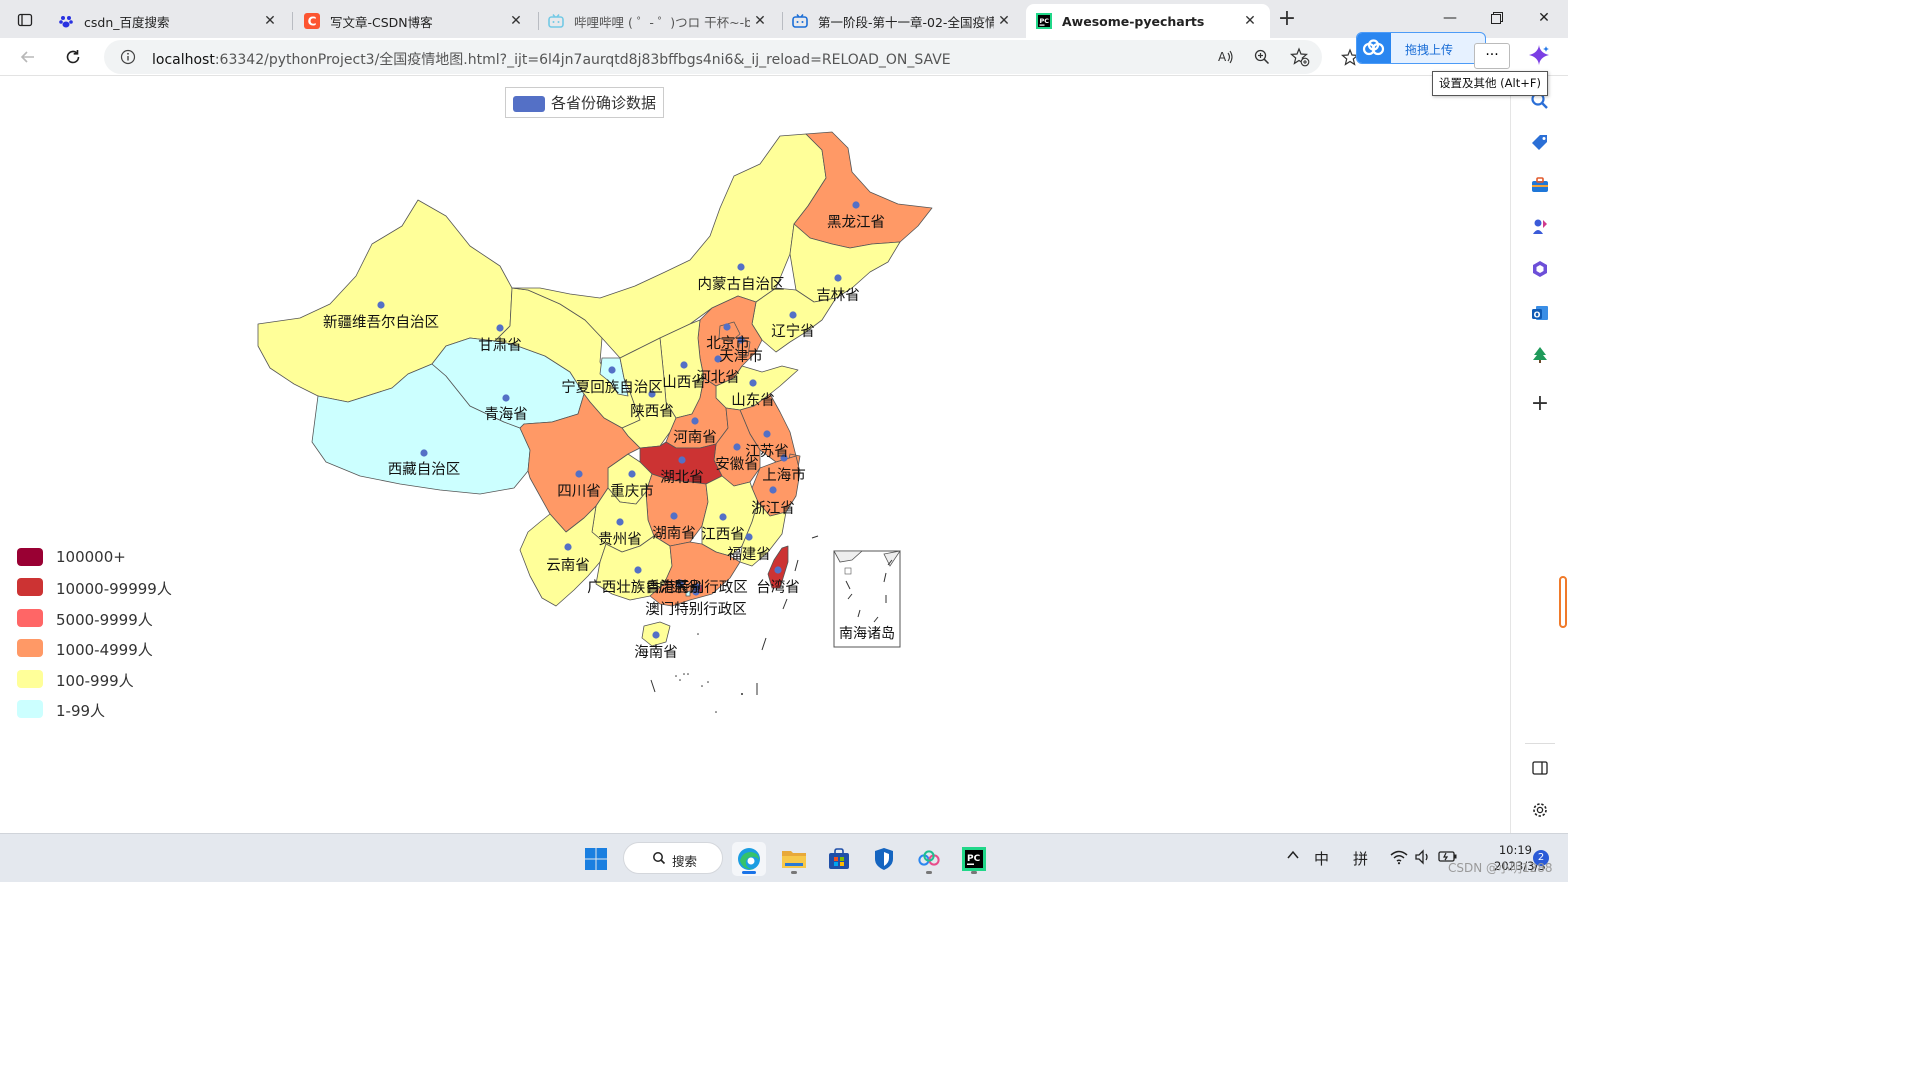 The height and width of the screenshot is (1080, 1920). What do you see at coordinates (1544, 19) in the screenshot?
I see `close-window-button: ✕` at bounding box center [1544, 19].